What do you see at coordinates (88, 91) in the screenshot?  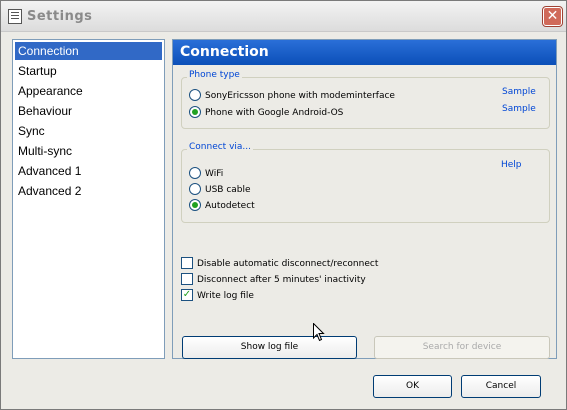 I see `nav-item-appearance: Appearance` at bounding box center [88, 91].